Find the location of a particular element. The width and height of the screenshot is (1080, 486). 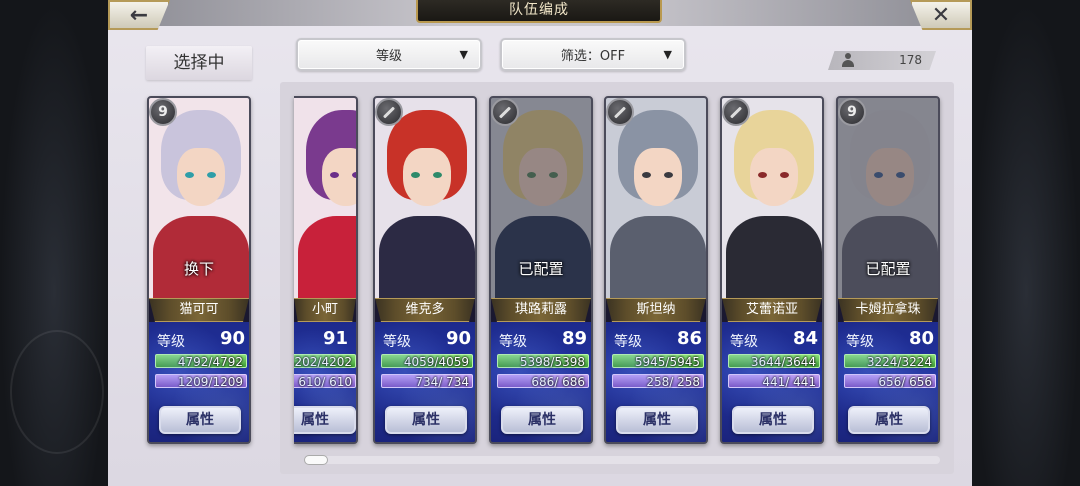

triangle-down-icon: ▼ is located at coordinates (667, 54).